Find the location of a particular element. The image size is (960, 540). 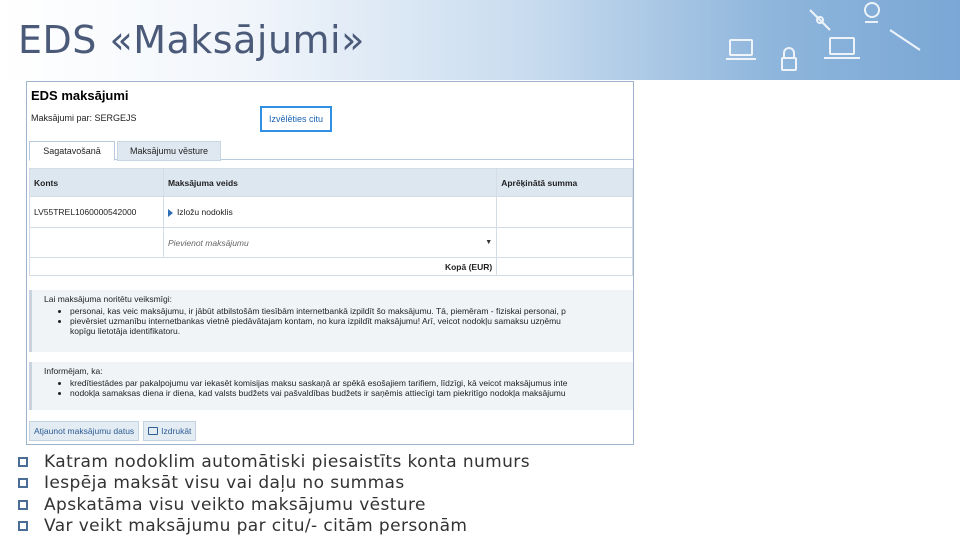

action-bar: Atjaunot maksājumu datus Izdrukāt is located at coordinates (113, 431).